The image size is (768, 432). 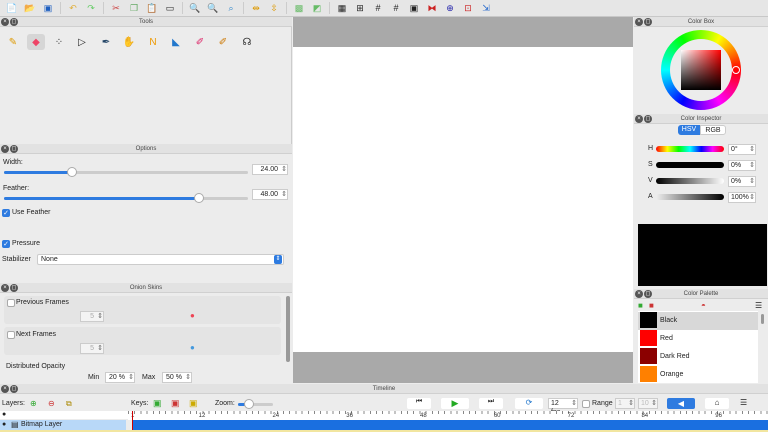 What do you see at coordinates (690, 165) in the screenshot?
I see `s-slider` at bounding box center [690, 165].